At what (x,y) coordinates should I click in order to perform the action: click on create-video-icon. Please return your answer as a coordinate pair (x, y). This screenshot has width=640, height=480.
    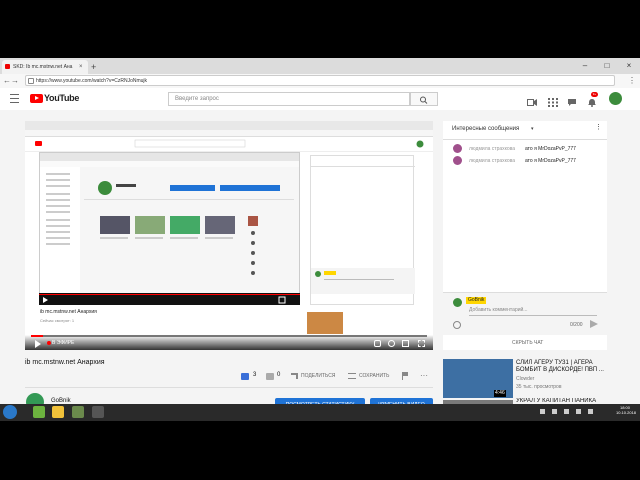
    Looking at the image, I should click on (532, 100).